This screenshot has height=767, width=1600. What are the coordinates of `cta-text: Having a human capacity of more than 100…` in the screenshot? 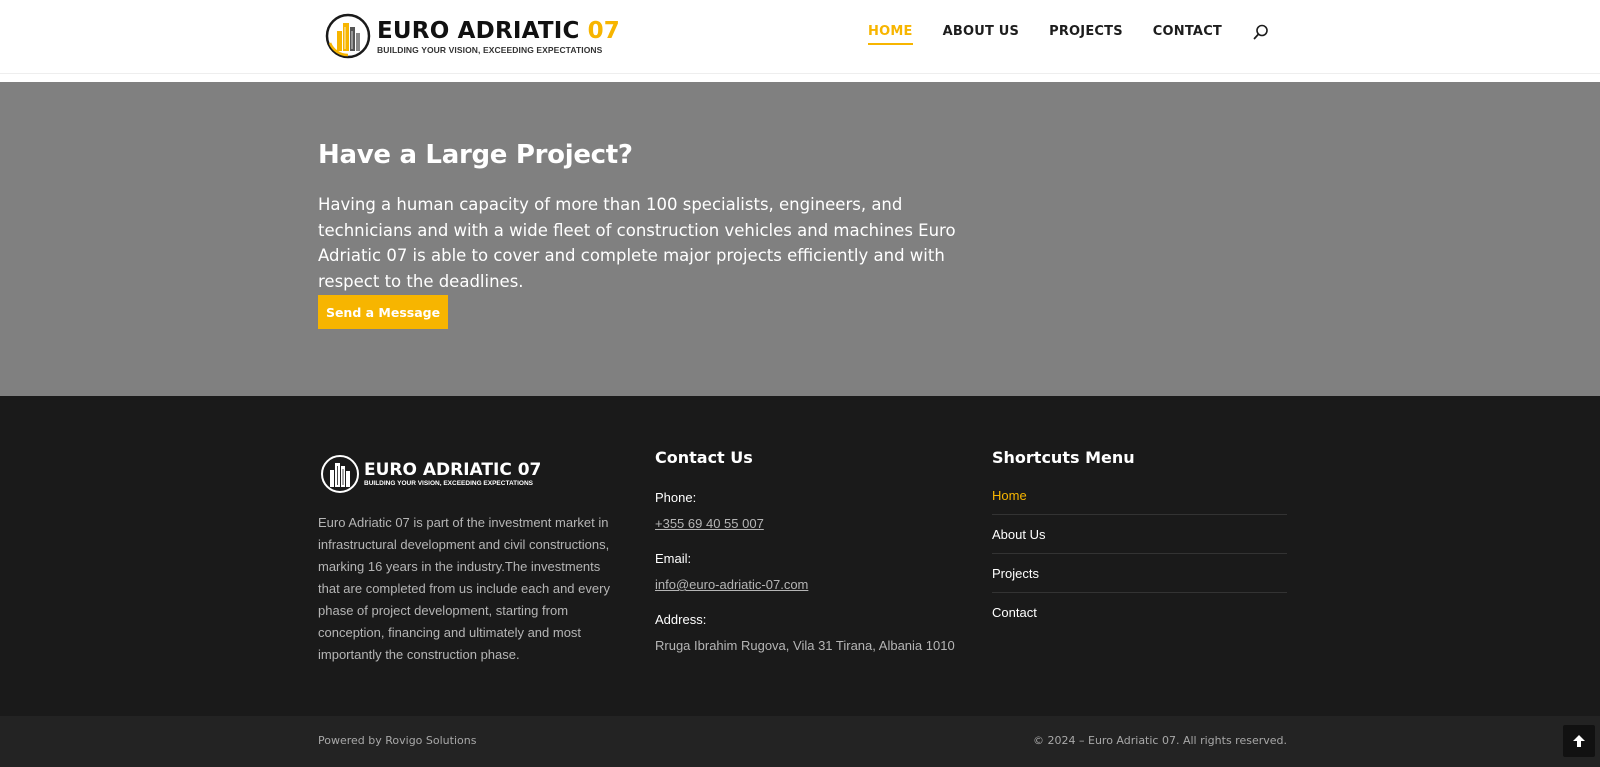 It's located at (637, 243).